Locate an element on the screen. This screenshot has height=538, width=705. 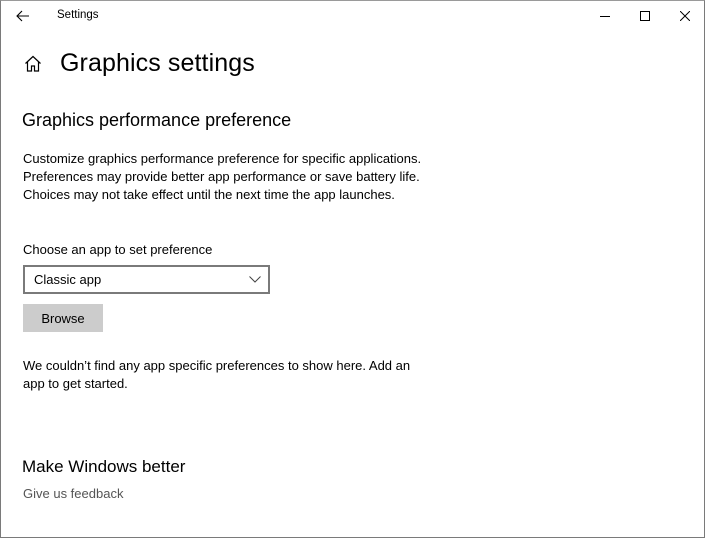
back-button is located at coordinates (23, 16).